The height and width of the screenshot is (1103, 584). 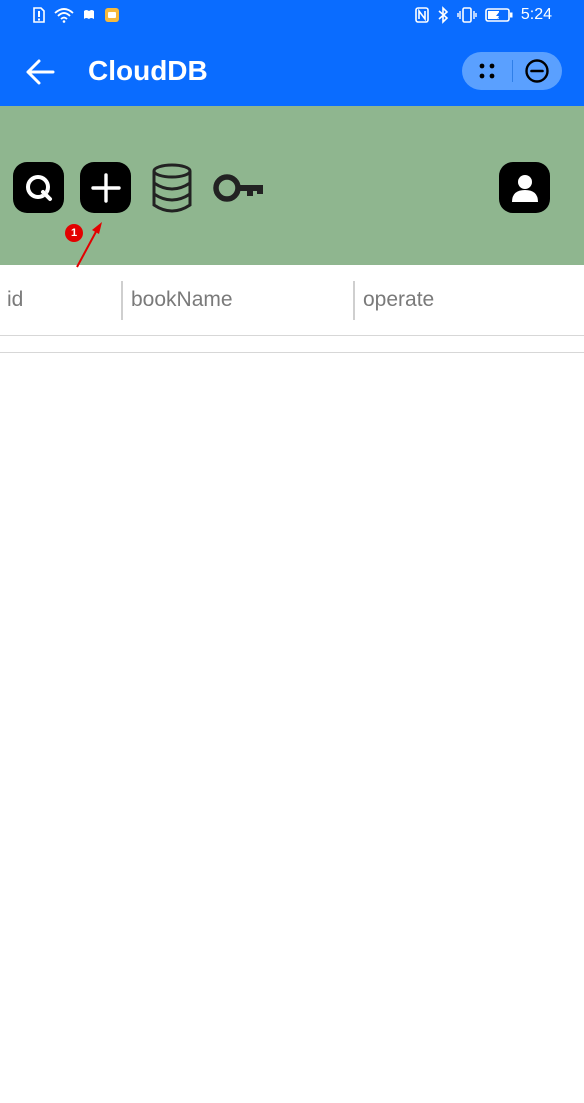 I want to click on key-button, so click(x=239, y=187).